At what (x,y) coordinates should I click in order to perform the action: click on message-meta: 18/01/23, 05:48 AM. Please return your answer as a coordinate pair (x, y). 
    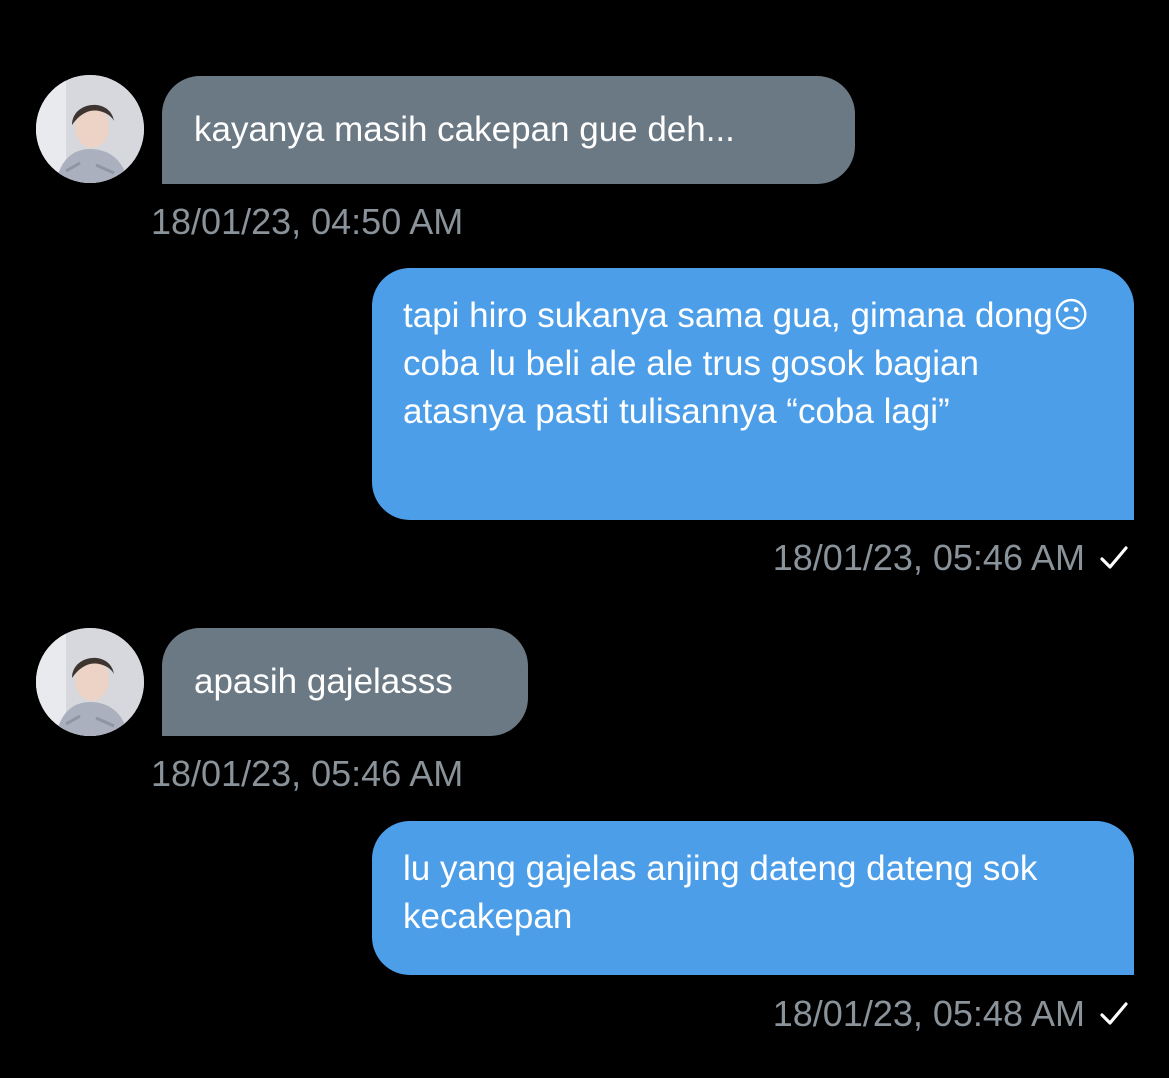
    Looking at the image, I should click on (951, 1014).